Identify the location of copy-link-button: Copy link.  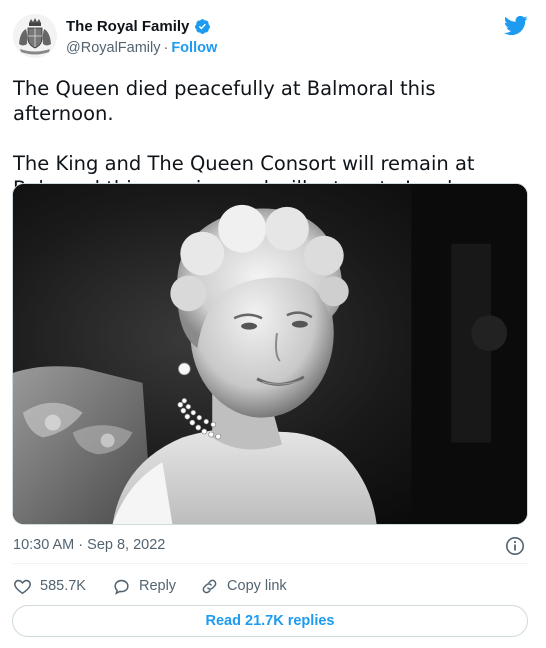
(243, 586).